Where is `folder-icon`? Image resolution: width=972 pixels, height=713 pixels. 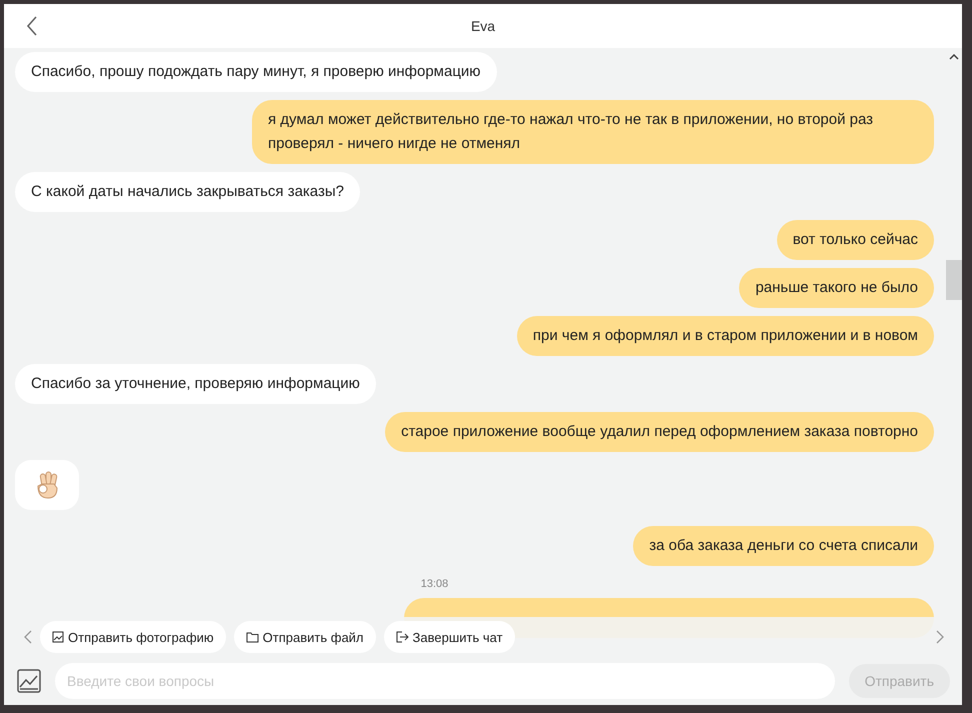 folder-icon is located at coordinates (252, 637).